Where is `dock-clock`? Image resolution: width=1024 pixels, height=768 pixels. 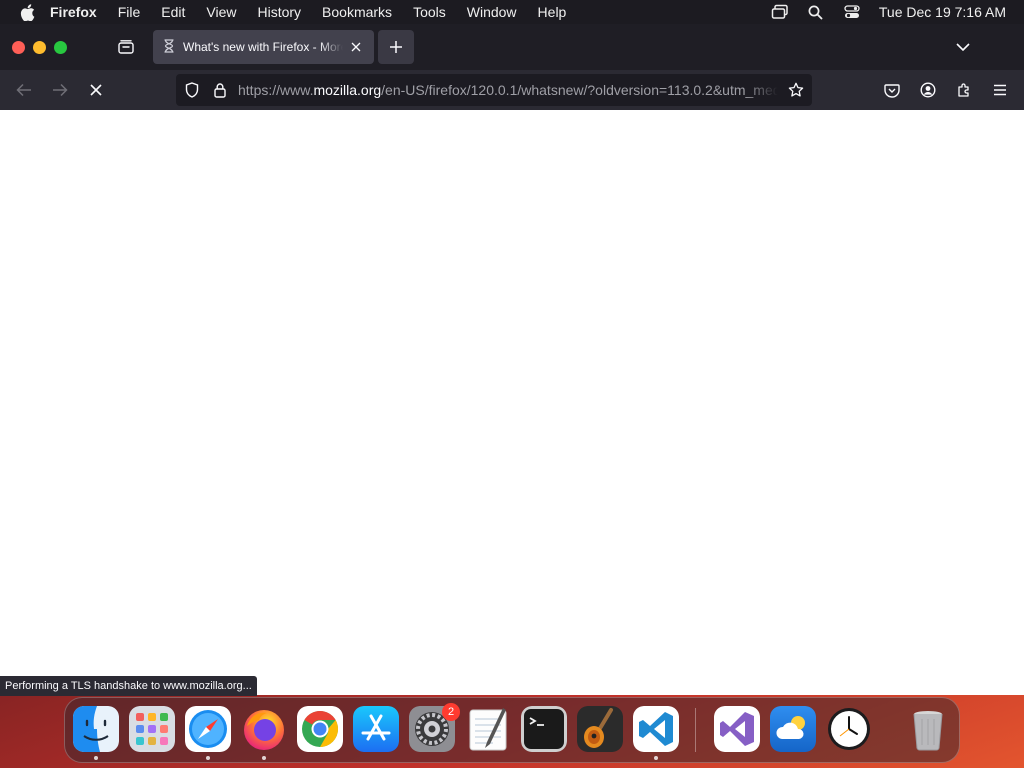
dock-clock is located at coordinates (849, 729).